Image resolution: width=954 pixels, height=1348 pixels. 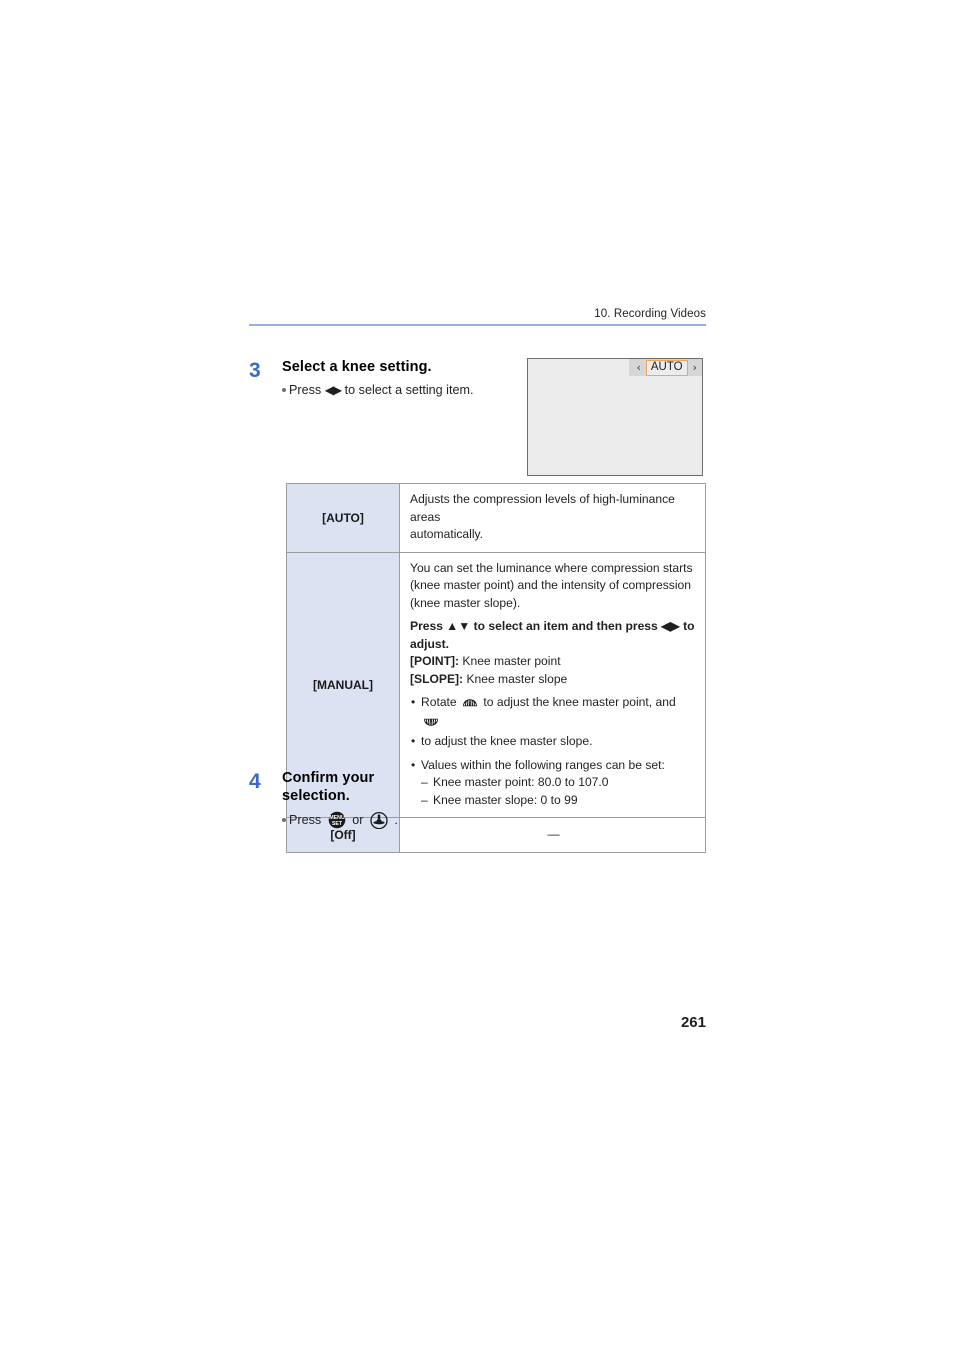 I want to click on point-desc: Knee master point, so click(x=510, y=661).